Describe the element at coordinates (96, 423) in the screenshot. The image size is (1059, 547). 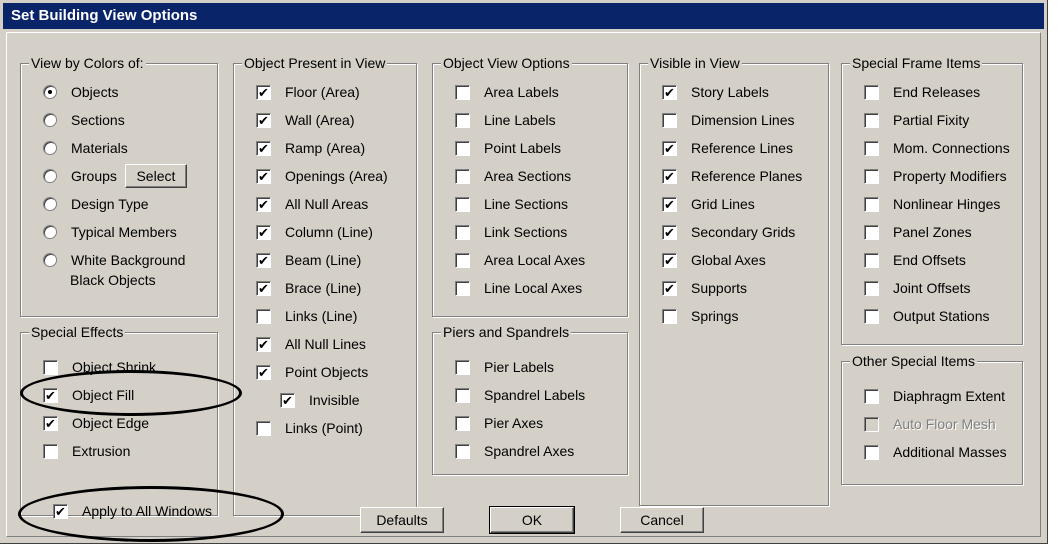
I see `checkbox-object-edge: ✔ Object Edge` at that location.